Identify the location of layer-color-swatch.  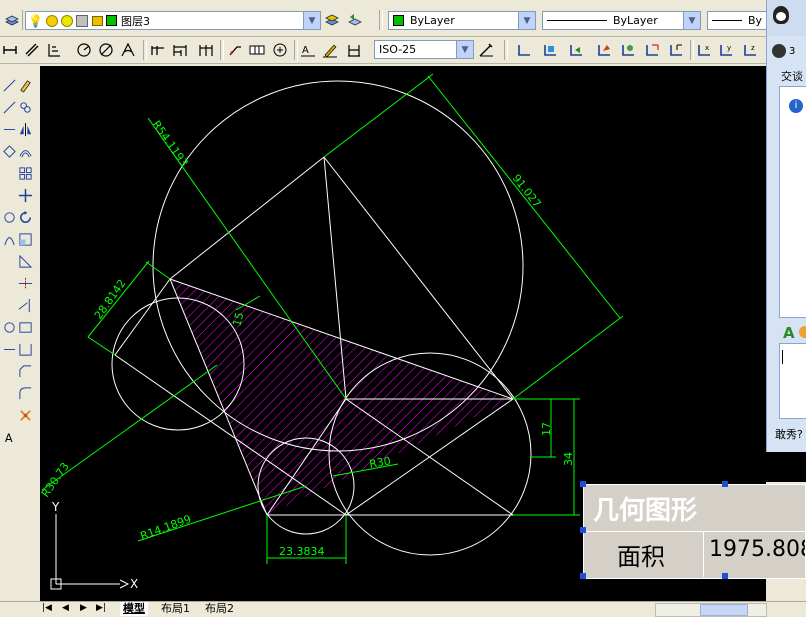
(111, 20).